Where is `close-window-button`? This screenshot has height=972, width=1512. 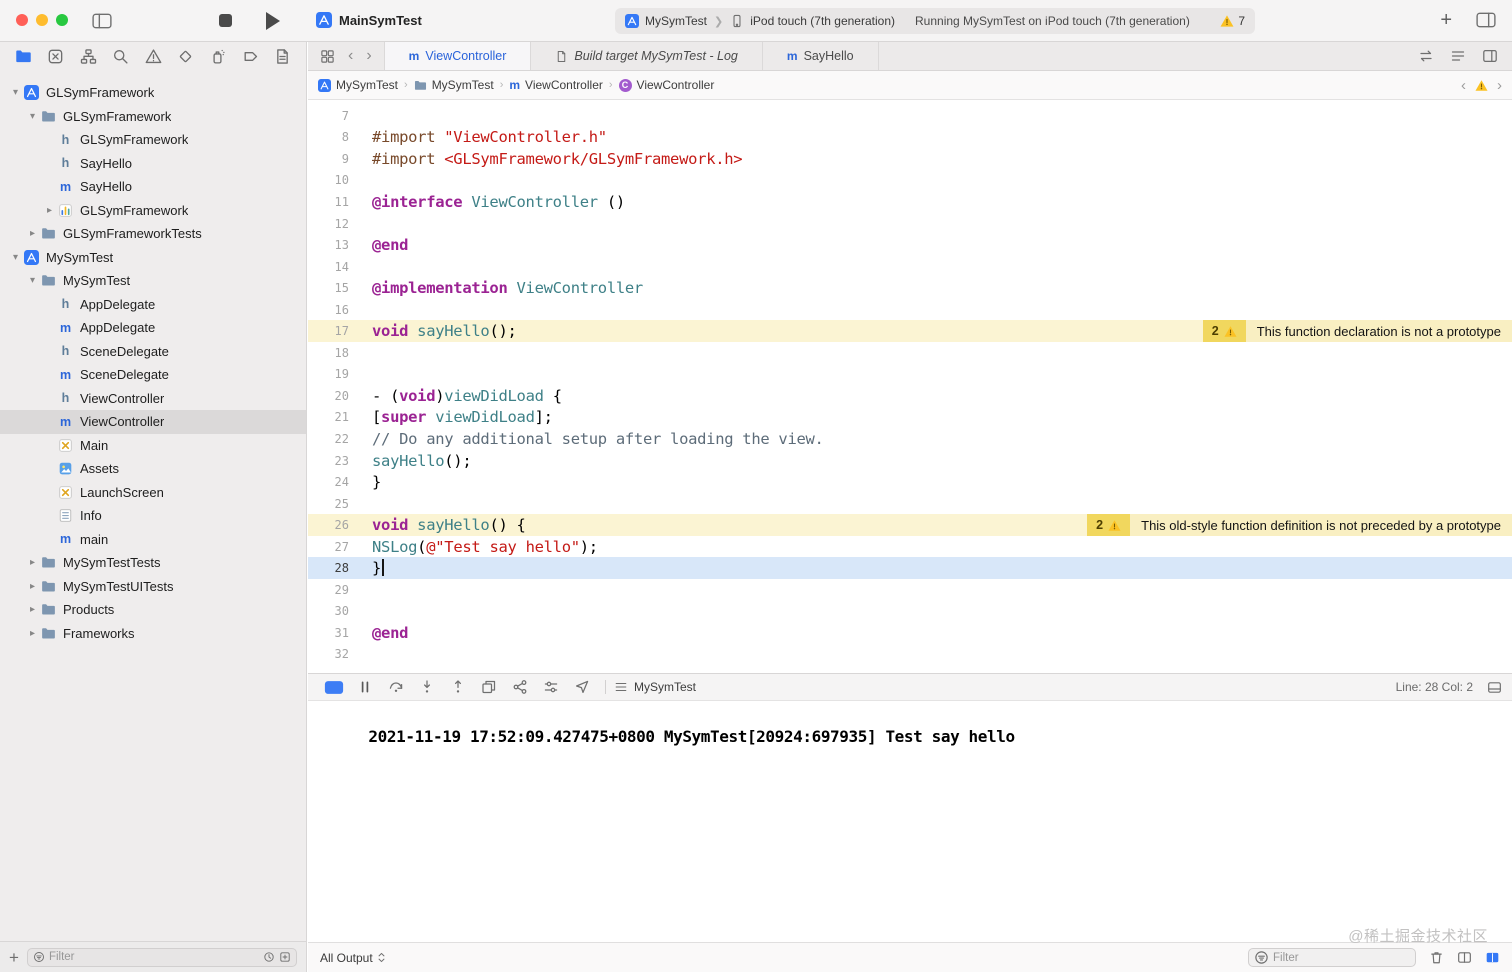
close-window-button is located at coordinates (22, 20).